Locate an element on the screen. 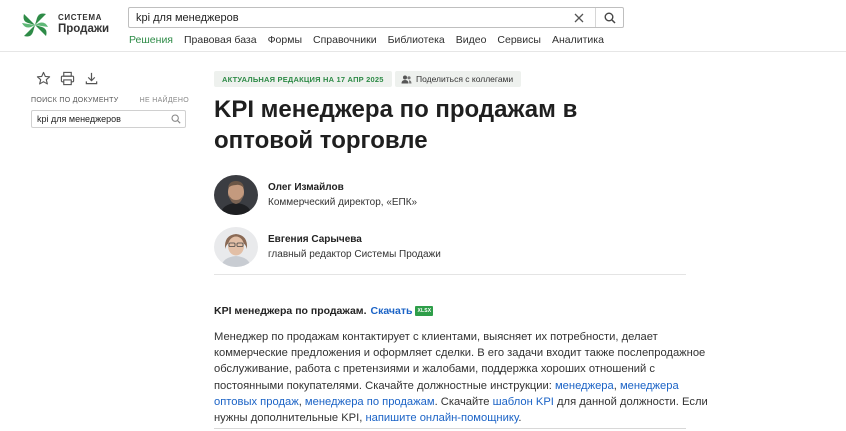 This screenshot has width=846, height=431. doc-search-label: Поиск по документу is located at coordinates (75, 100).